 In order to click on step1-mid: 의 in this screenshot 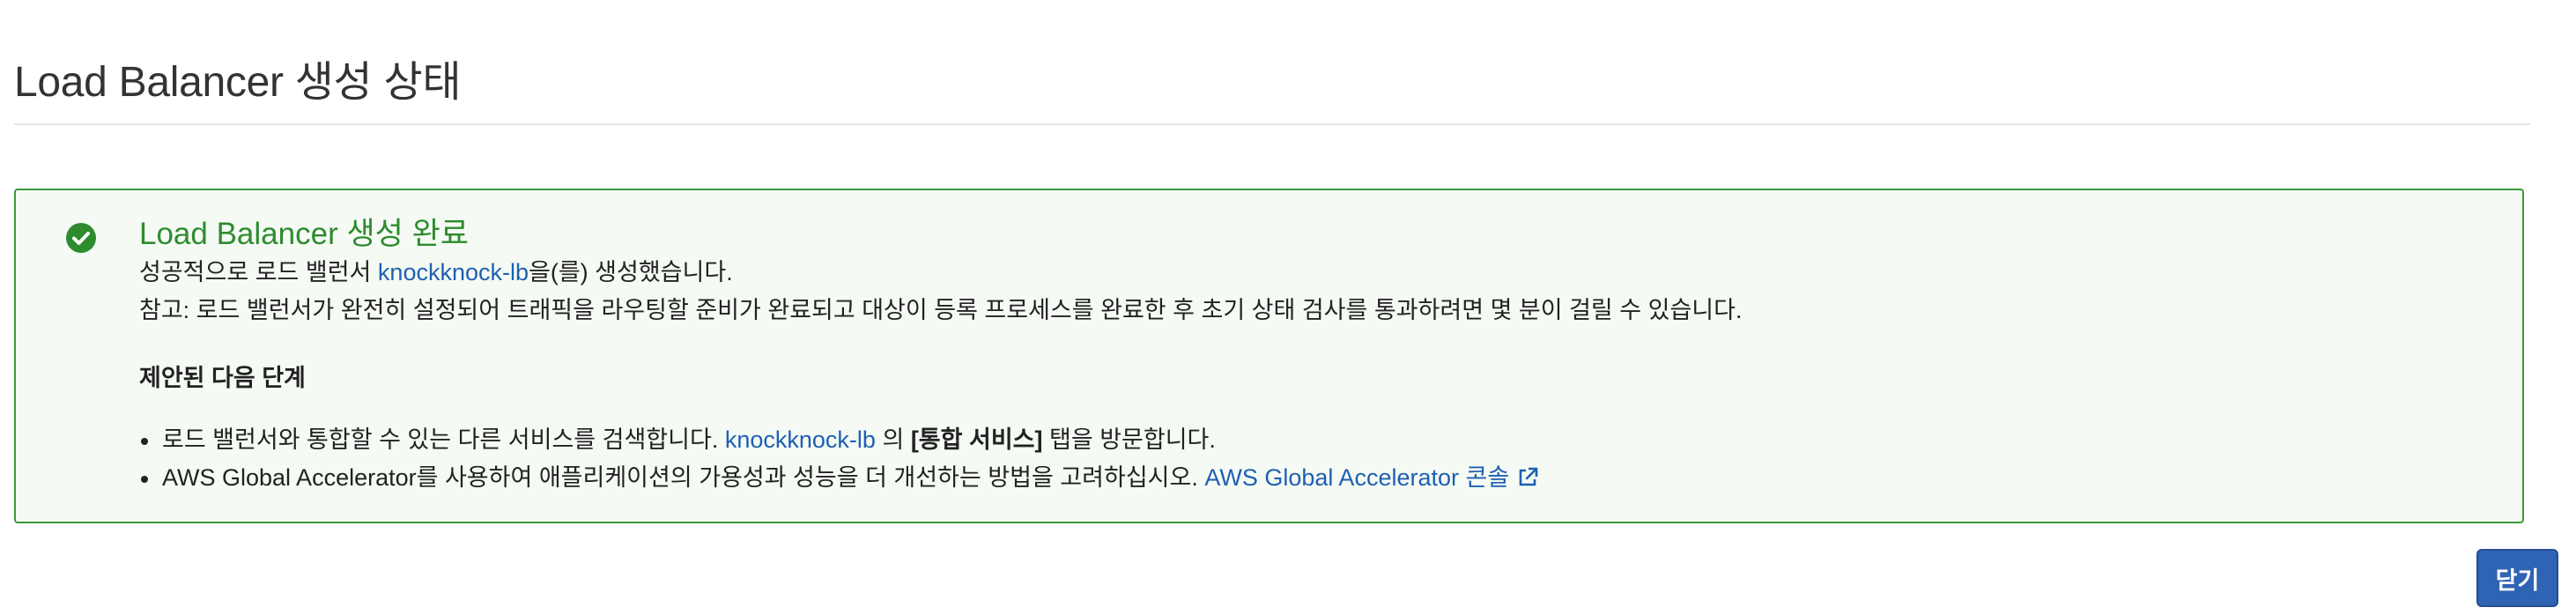, I will do `click(894, 439)`.